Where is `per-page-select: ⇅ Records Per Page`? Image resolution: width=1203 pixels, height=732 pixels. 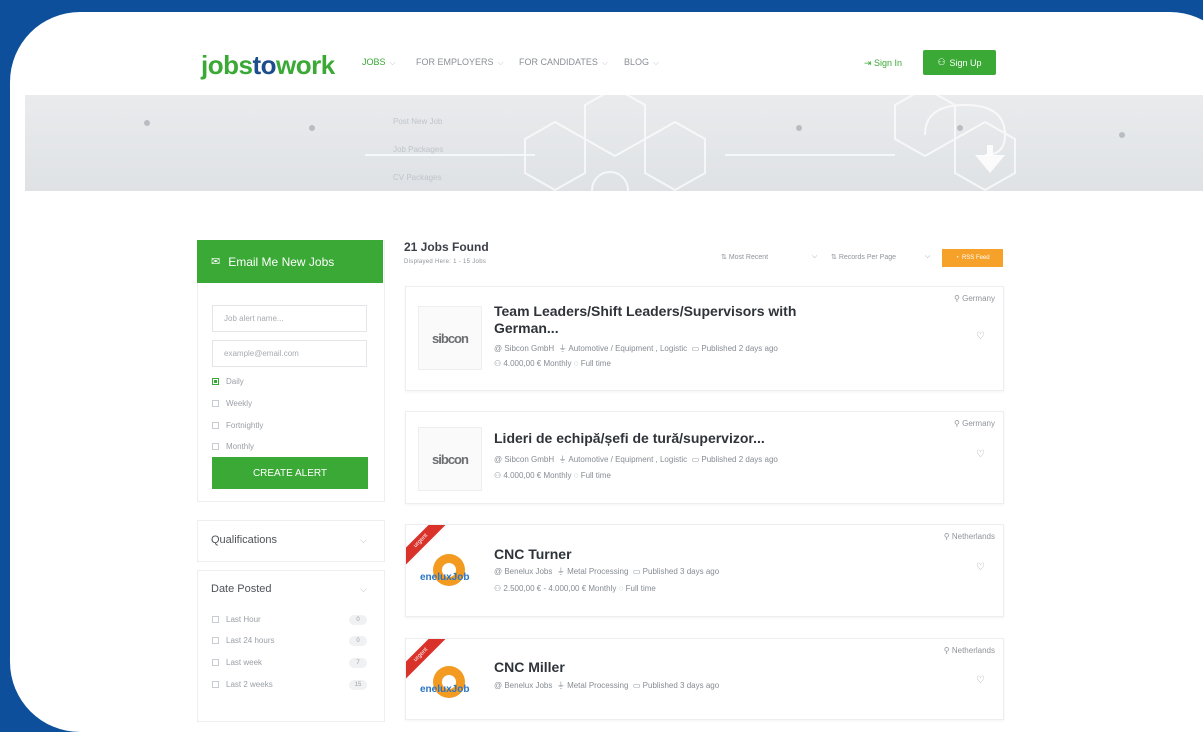
per-page-select: ⇅ Records Per Page is located at coordinates (863, 257).